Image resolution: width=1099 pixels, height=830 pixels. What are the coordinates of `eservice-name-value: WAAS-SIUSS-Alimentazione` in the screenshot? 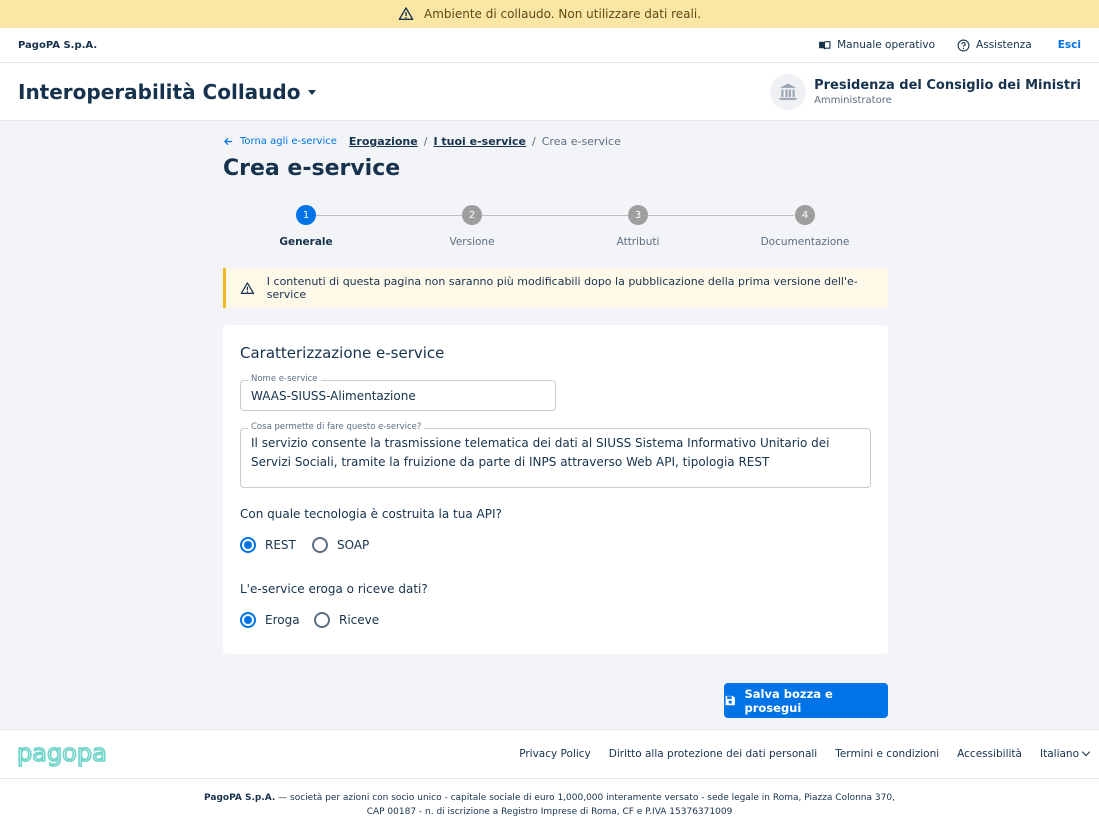 It's located at (333, 396).